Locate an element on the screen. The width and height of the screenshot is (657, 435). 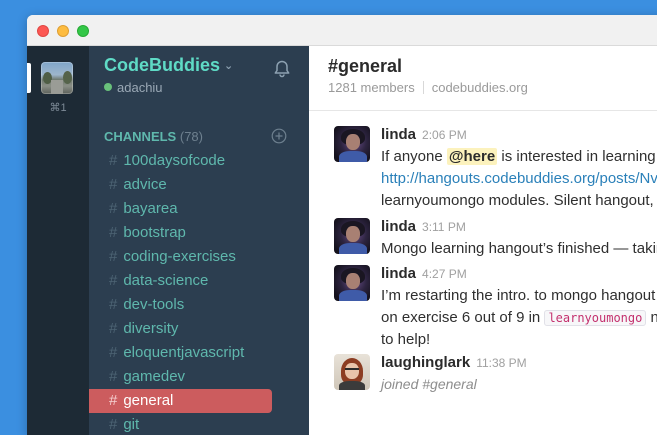
close-window-button is located at coordinates (43, 31).